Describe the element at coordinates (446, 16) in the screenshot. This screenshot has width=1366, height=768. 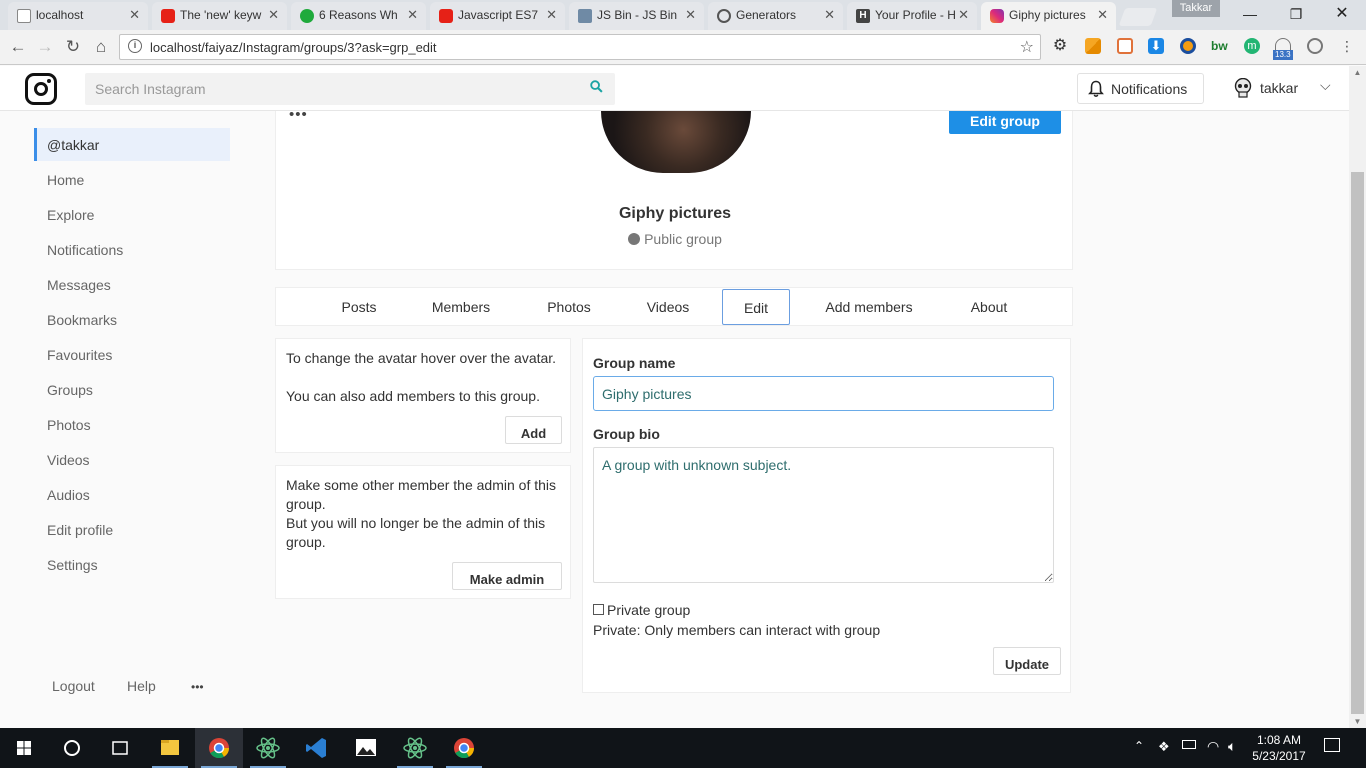
I see `youtube-icon` at that location.